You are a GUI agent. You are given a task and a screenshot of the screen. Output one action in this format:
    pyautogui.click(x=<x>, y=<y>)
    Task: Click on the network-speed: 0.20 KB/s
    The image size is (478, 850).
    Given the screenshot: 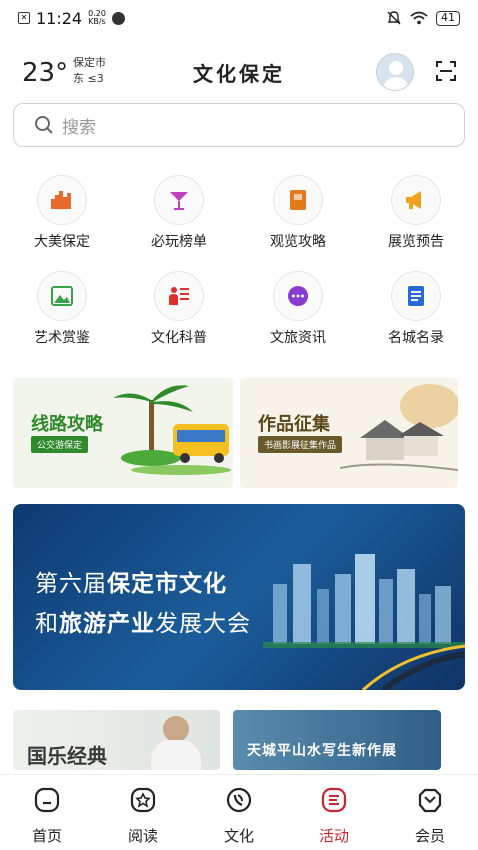 What is the action you would take?
    pyautogui.click(x=97, y=18)
    